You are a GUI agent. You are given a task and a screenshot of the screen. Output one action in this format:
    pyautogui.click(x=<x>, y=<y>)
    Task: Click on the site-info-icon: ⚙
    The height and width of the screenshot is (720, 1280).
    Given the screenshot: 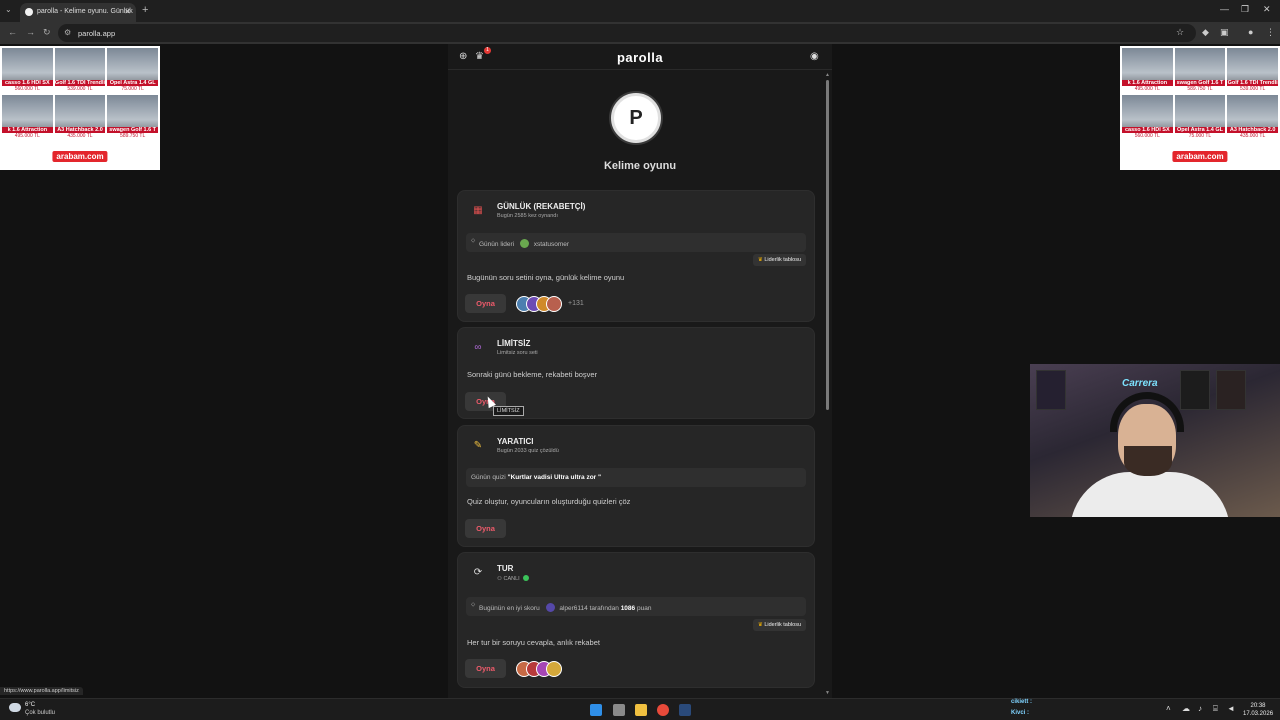 What is the action you would take?
    pyautogui.click(x=67, y=32)
    